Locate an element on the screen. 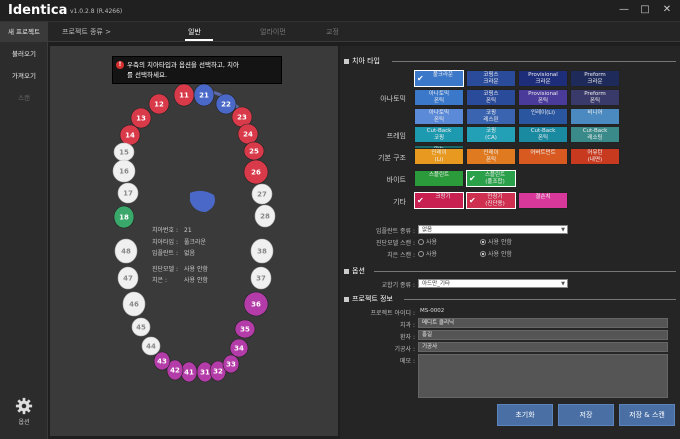 Image resolution: width=680 pixels, height=439 pixels. diag-scan-use-radio: 사용 is located at coordinates (427, 241).